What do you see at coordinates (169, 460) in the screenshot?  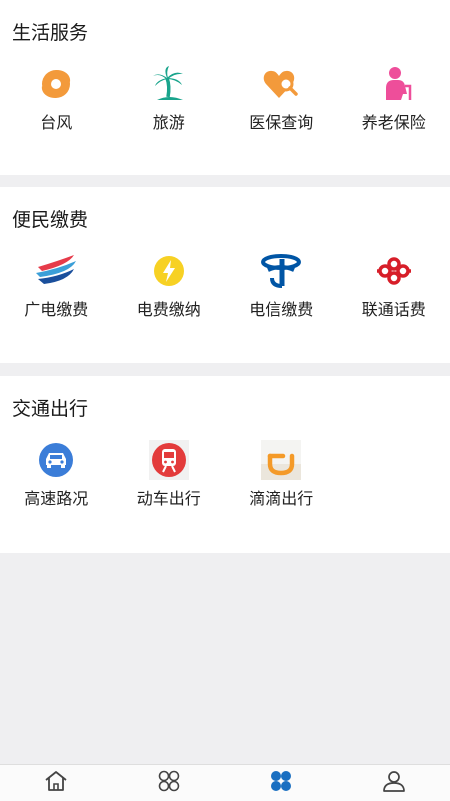 I see `train-icon` at bounding box center [169, 460].